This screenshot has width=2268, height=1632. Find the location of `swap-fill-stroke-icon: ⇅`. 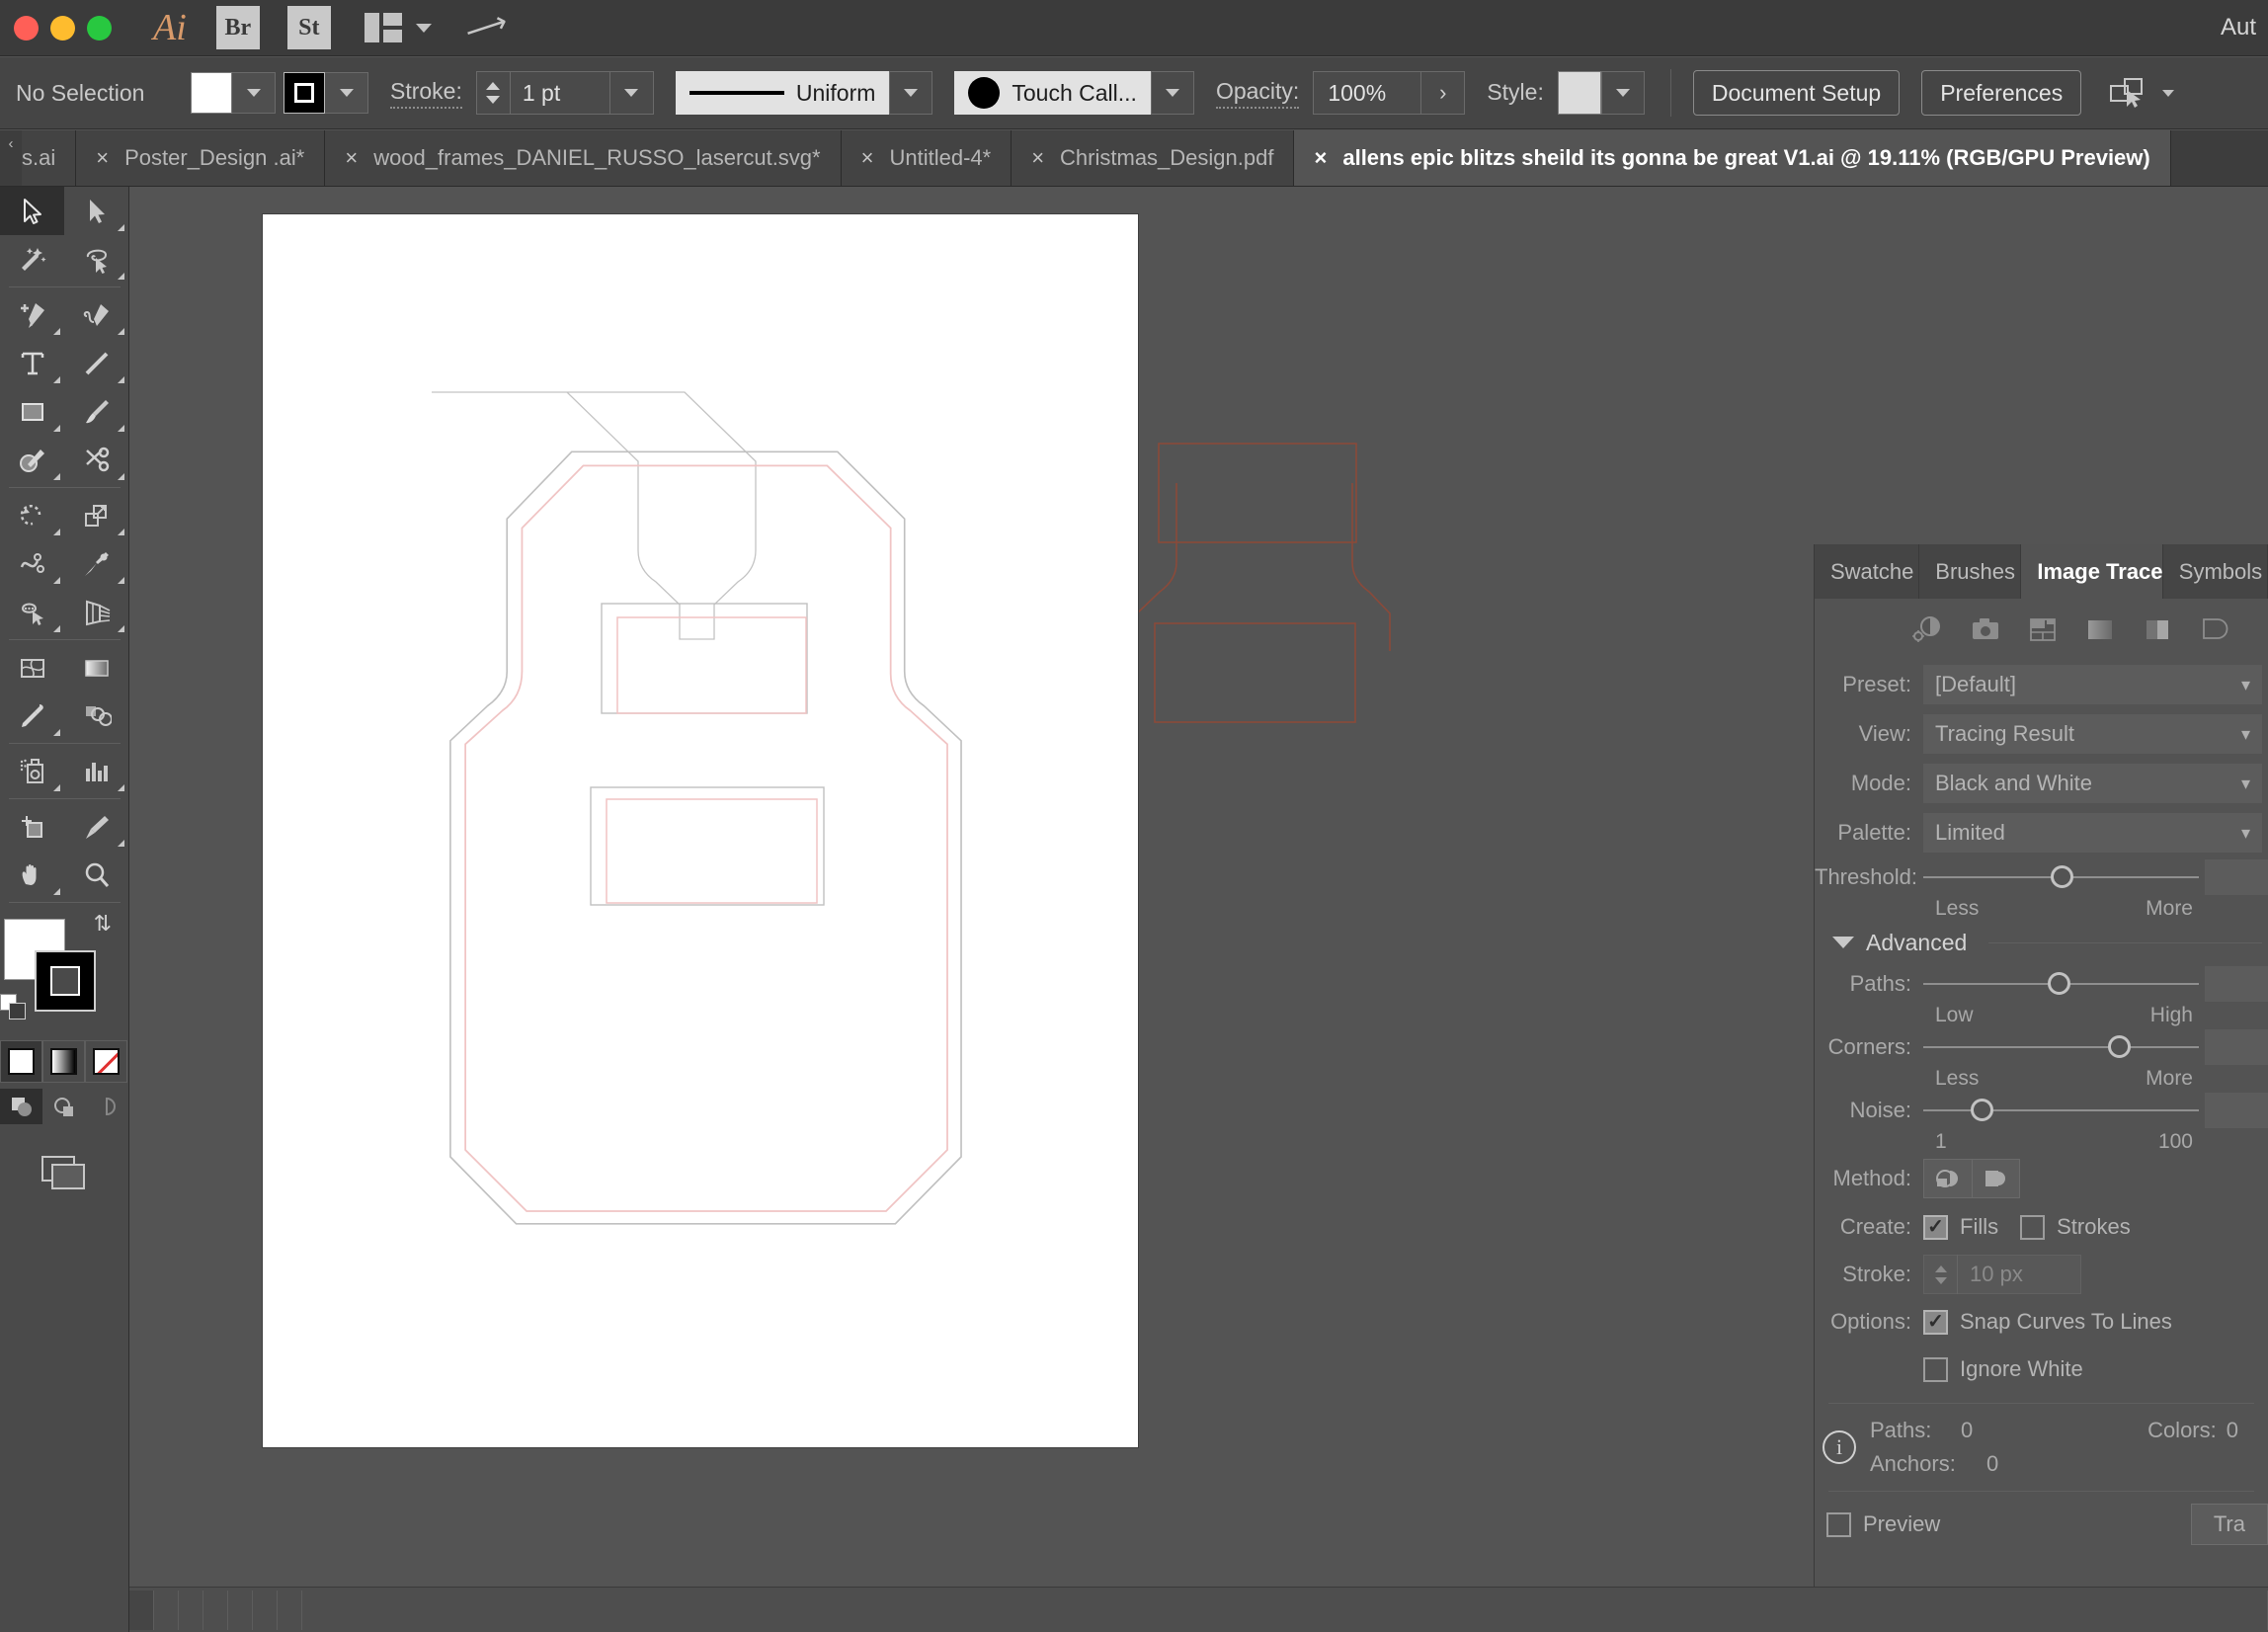

swap-fill-stroke-icon: ⇅ is located at coordinates (103, 924).